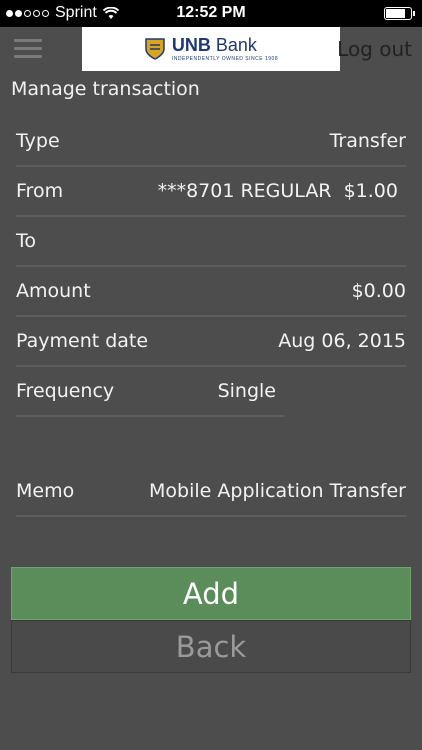  I want to click on amount-input: $0.00, so click(379, 291).